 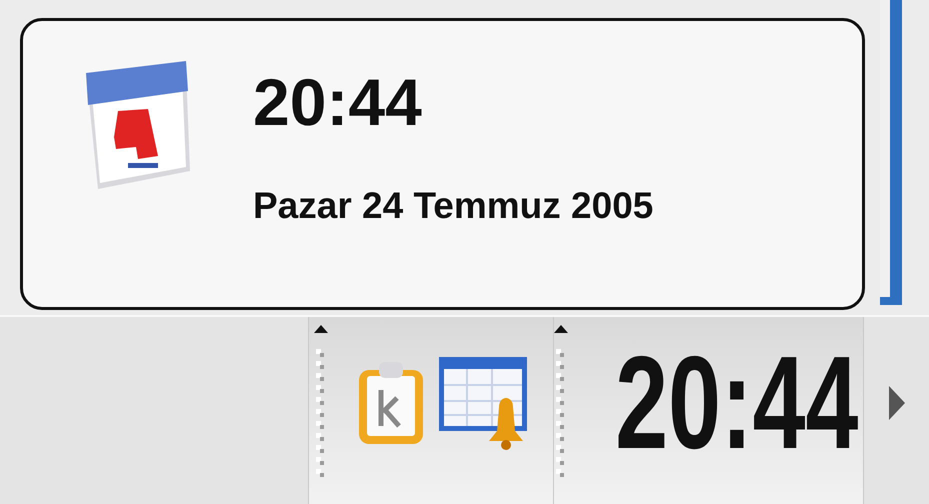 I want to click on tooltip-date: Pazar 24 Temmuz 2005, so click(x=453, y=205).